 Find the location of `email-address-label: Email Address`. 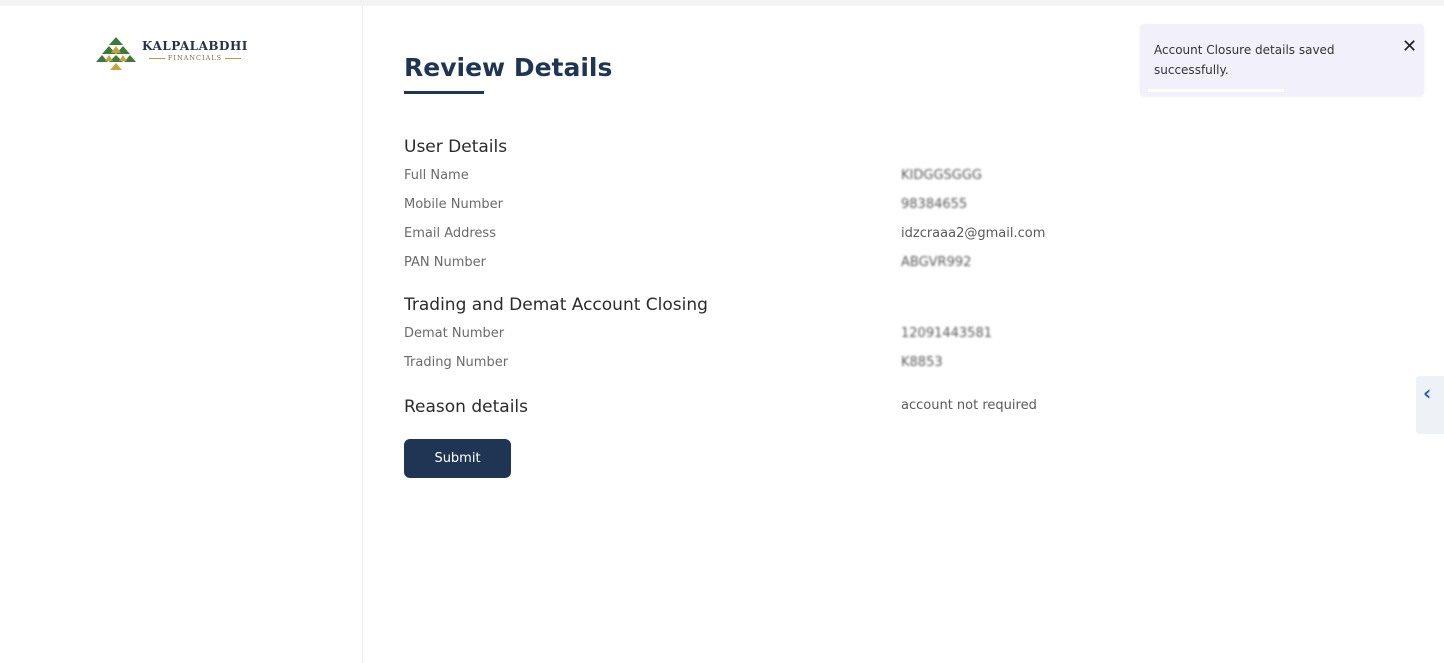

email-address-label: Email Address is located at coordinates (450, 233).